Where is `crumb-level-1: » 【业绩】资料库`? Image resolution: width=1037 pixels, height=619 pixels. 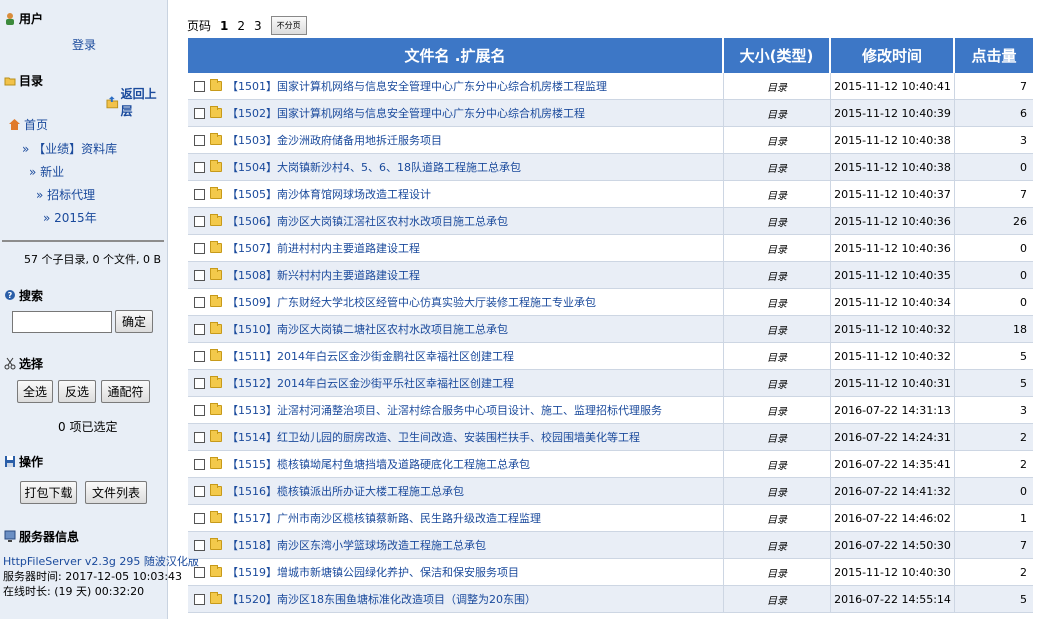
crumb-level-1: » 【业绩】资料库 is located at coordinates (69, 148).